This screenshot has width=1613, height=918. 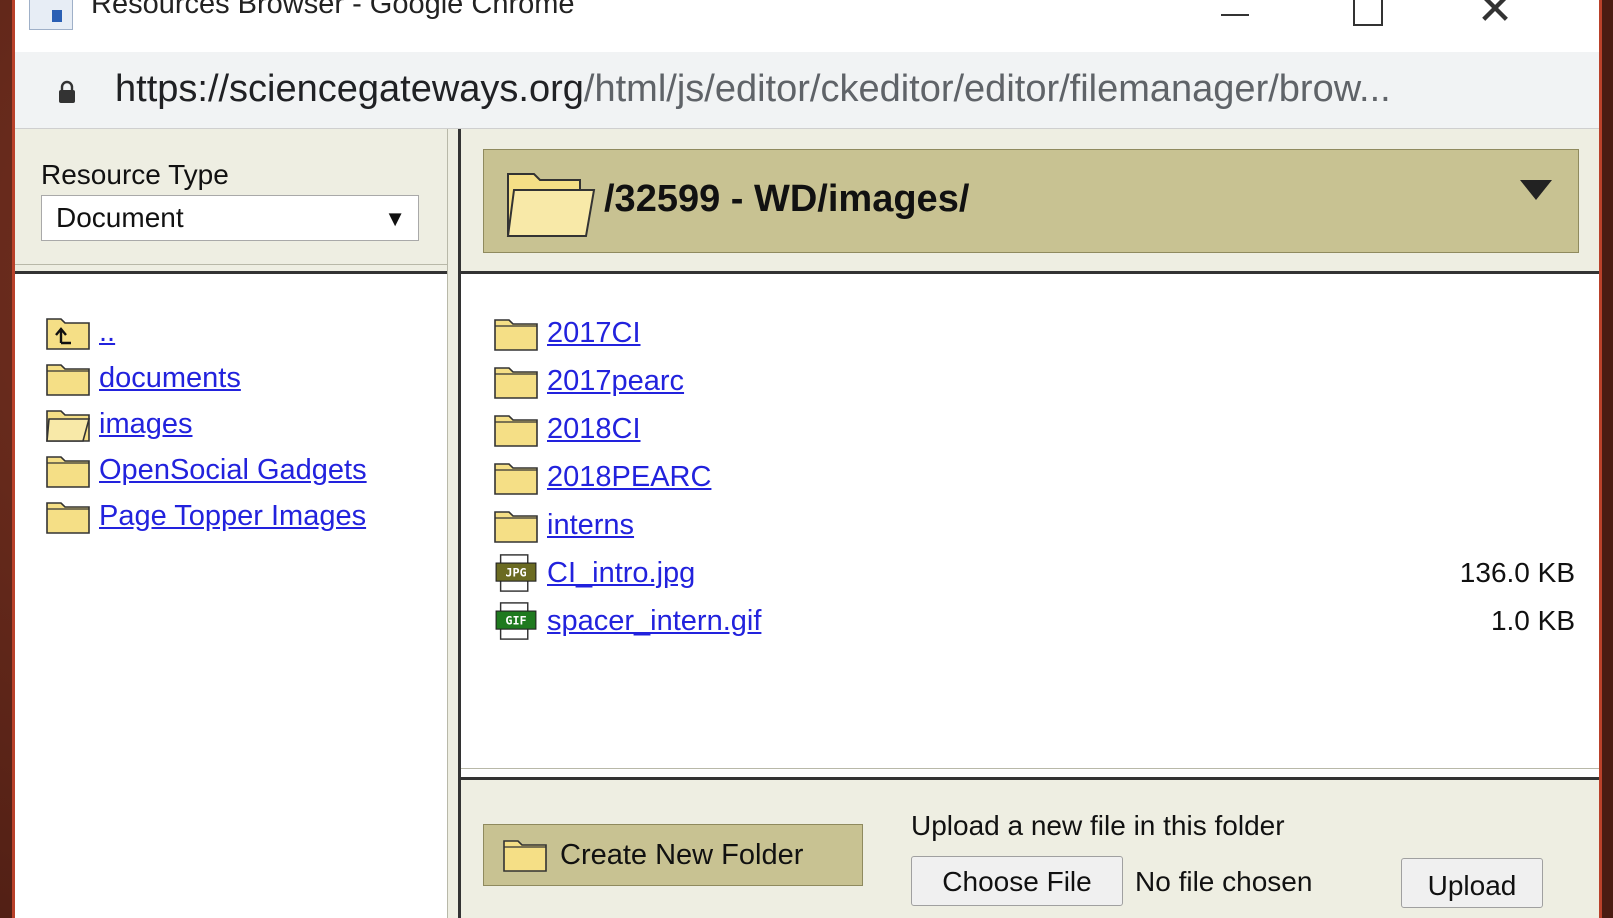 What do you see at coordinates (107, 332) in the screenshot?
I see `folder-link: ..` at bounding box center [107, 332].